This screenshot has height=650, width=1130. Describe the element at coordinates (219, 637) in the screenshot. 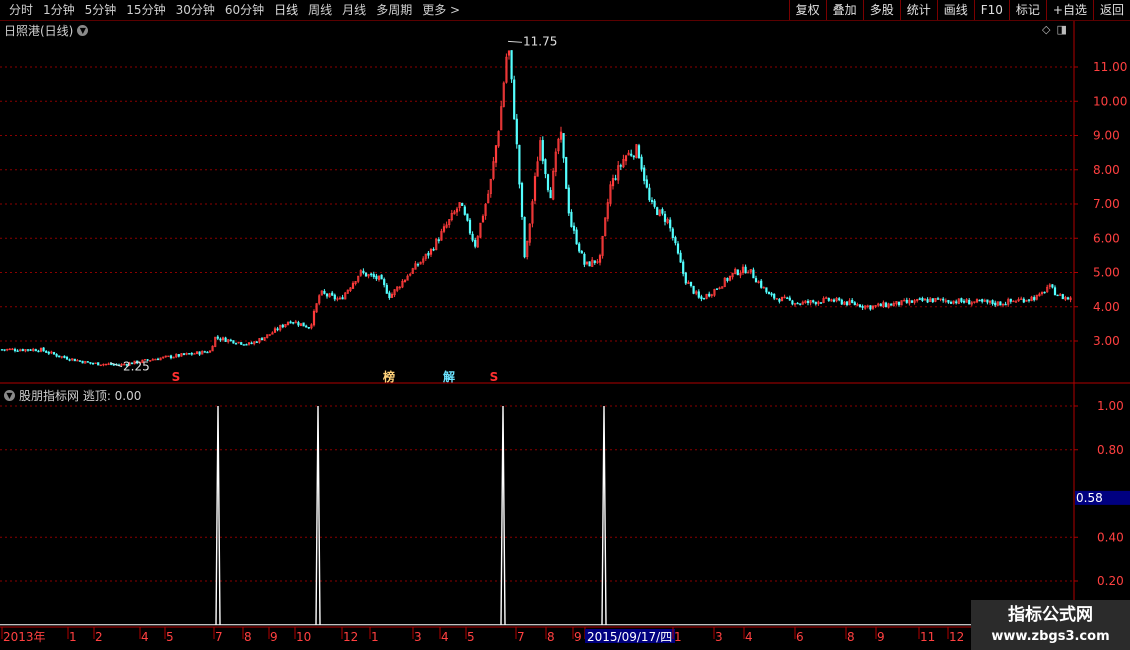

I see `x-tick-label: 7` at that location.